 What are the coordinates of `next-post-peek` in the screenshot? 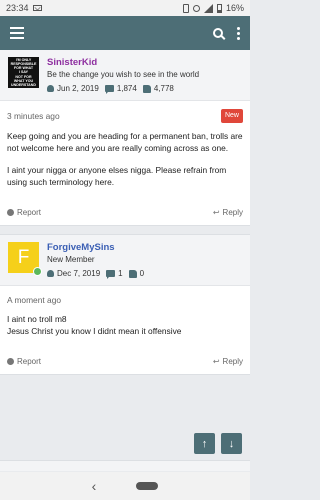 It's located at (125, 465).